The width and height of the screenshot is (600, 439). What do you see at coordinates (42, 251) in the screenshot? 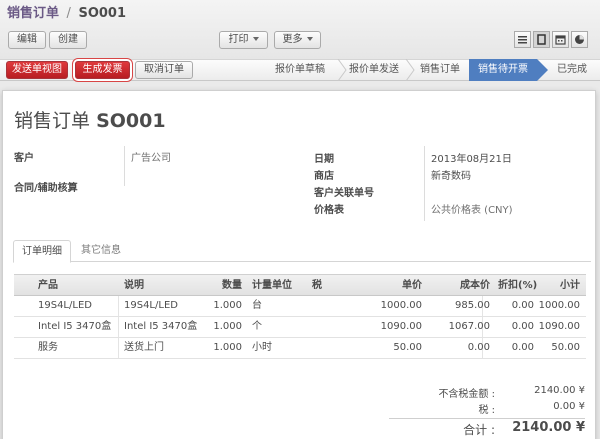
I see `tab-order-lines: 订单明细` at bounding box center [42, 251].